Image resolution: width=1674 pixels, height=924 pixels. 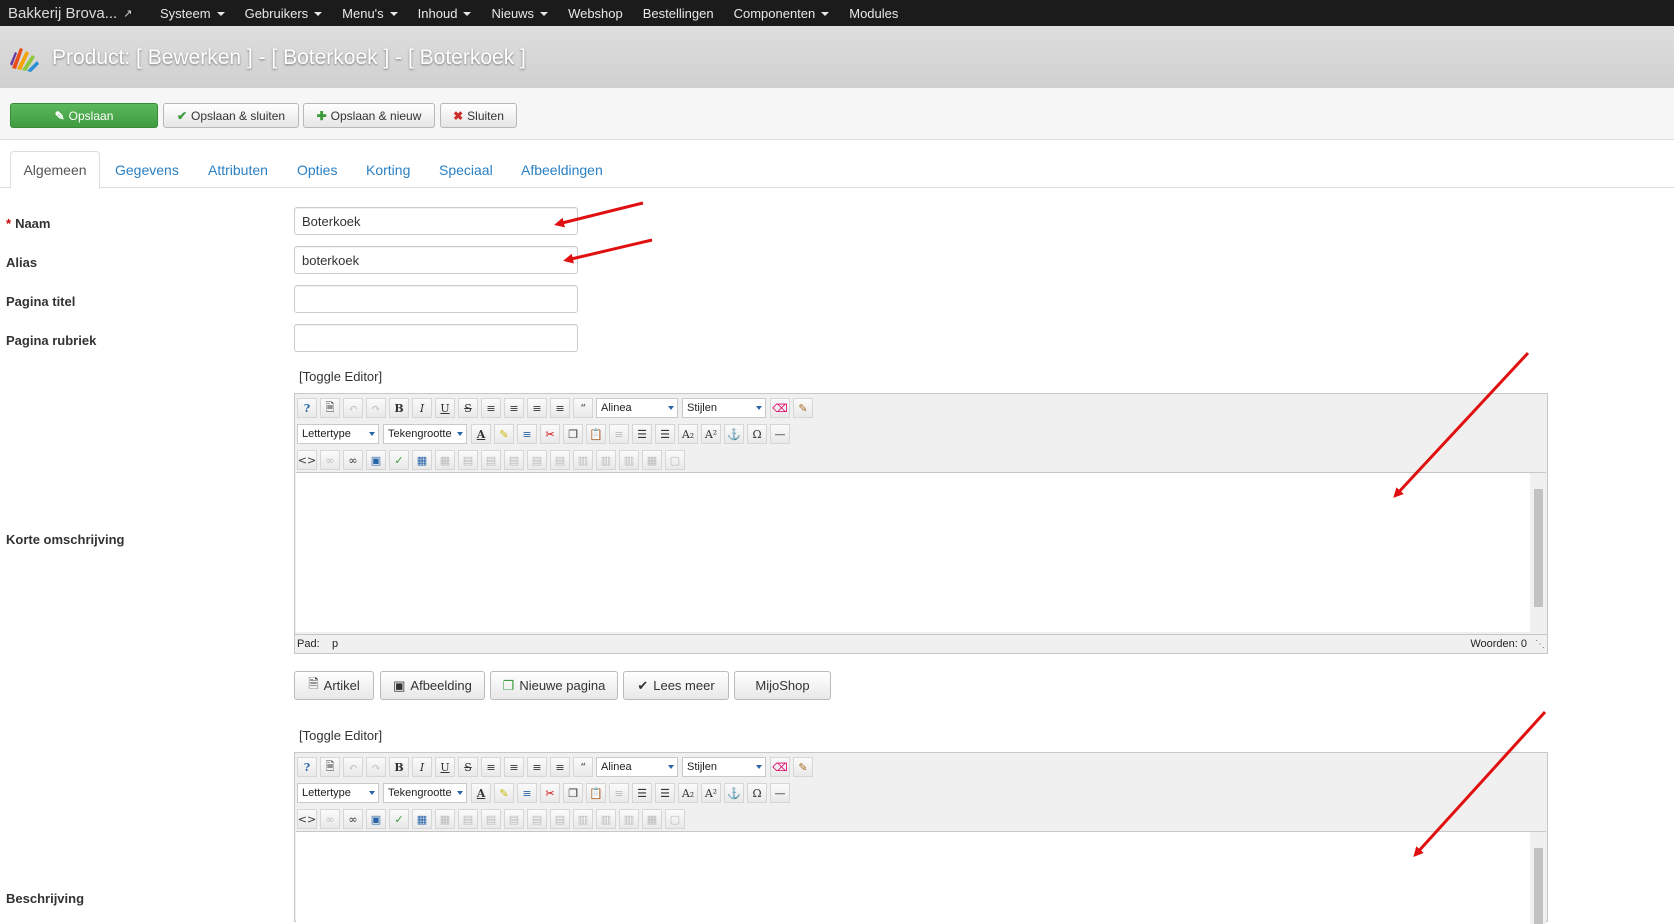 What do you see at coordinates (399, 767) in the screenshot?
I see `bold-icon: B` at bounding box center [399, 767].